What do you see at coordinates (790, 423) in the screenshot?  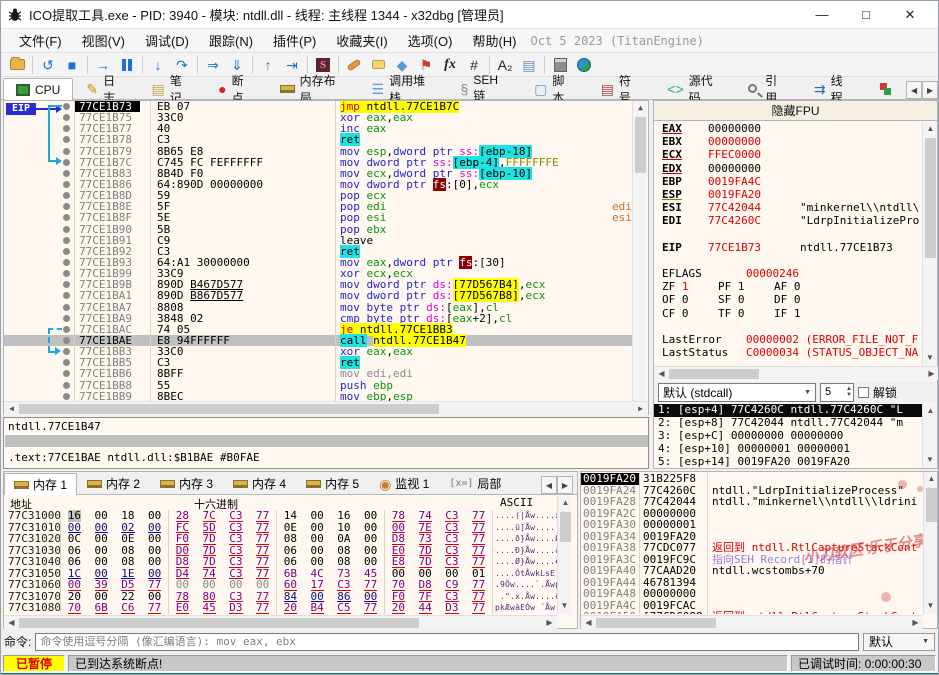 I see `argument-row: 2: [esp+8] 77C42044 ntdll.77C42044 "m` at bounding box center [790, 423].